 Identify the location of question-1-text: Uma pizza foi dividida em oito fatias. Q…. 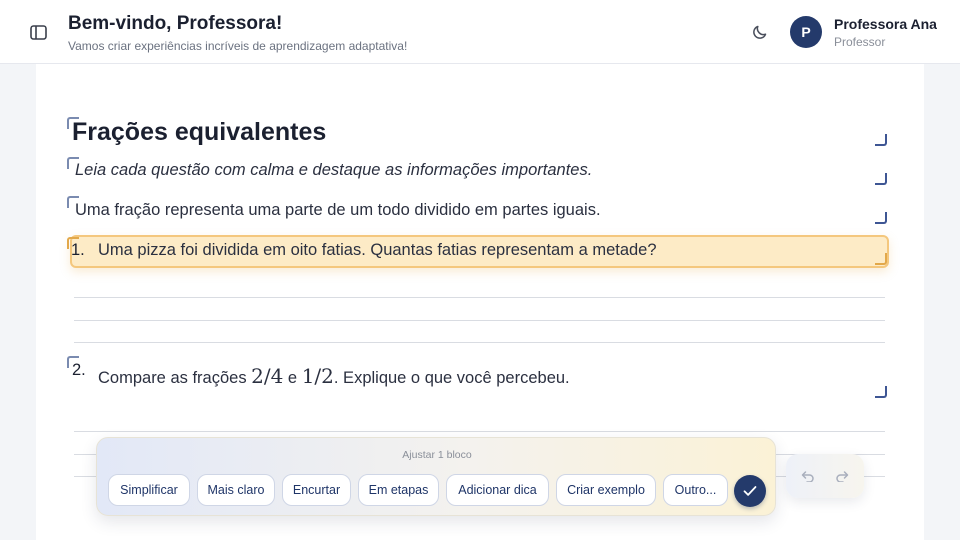
(377, 250).